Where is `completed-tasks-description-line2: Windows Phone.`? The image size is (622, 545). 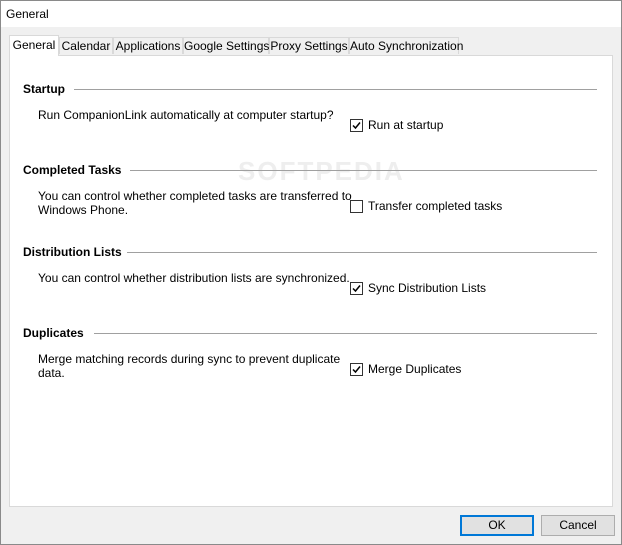
completed-tasks-description-line2: Windows Phone. is located at coordinates (83, 210).